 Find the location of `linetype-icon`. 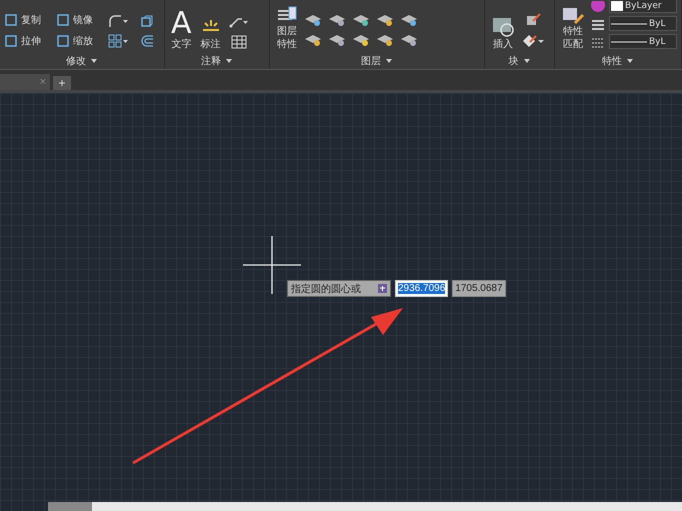

linetype-icon is located at coordinates (598, 43).